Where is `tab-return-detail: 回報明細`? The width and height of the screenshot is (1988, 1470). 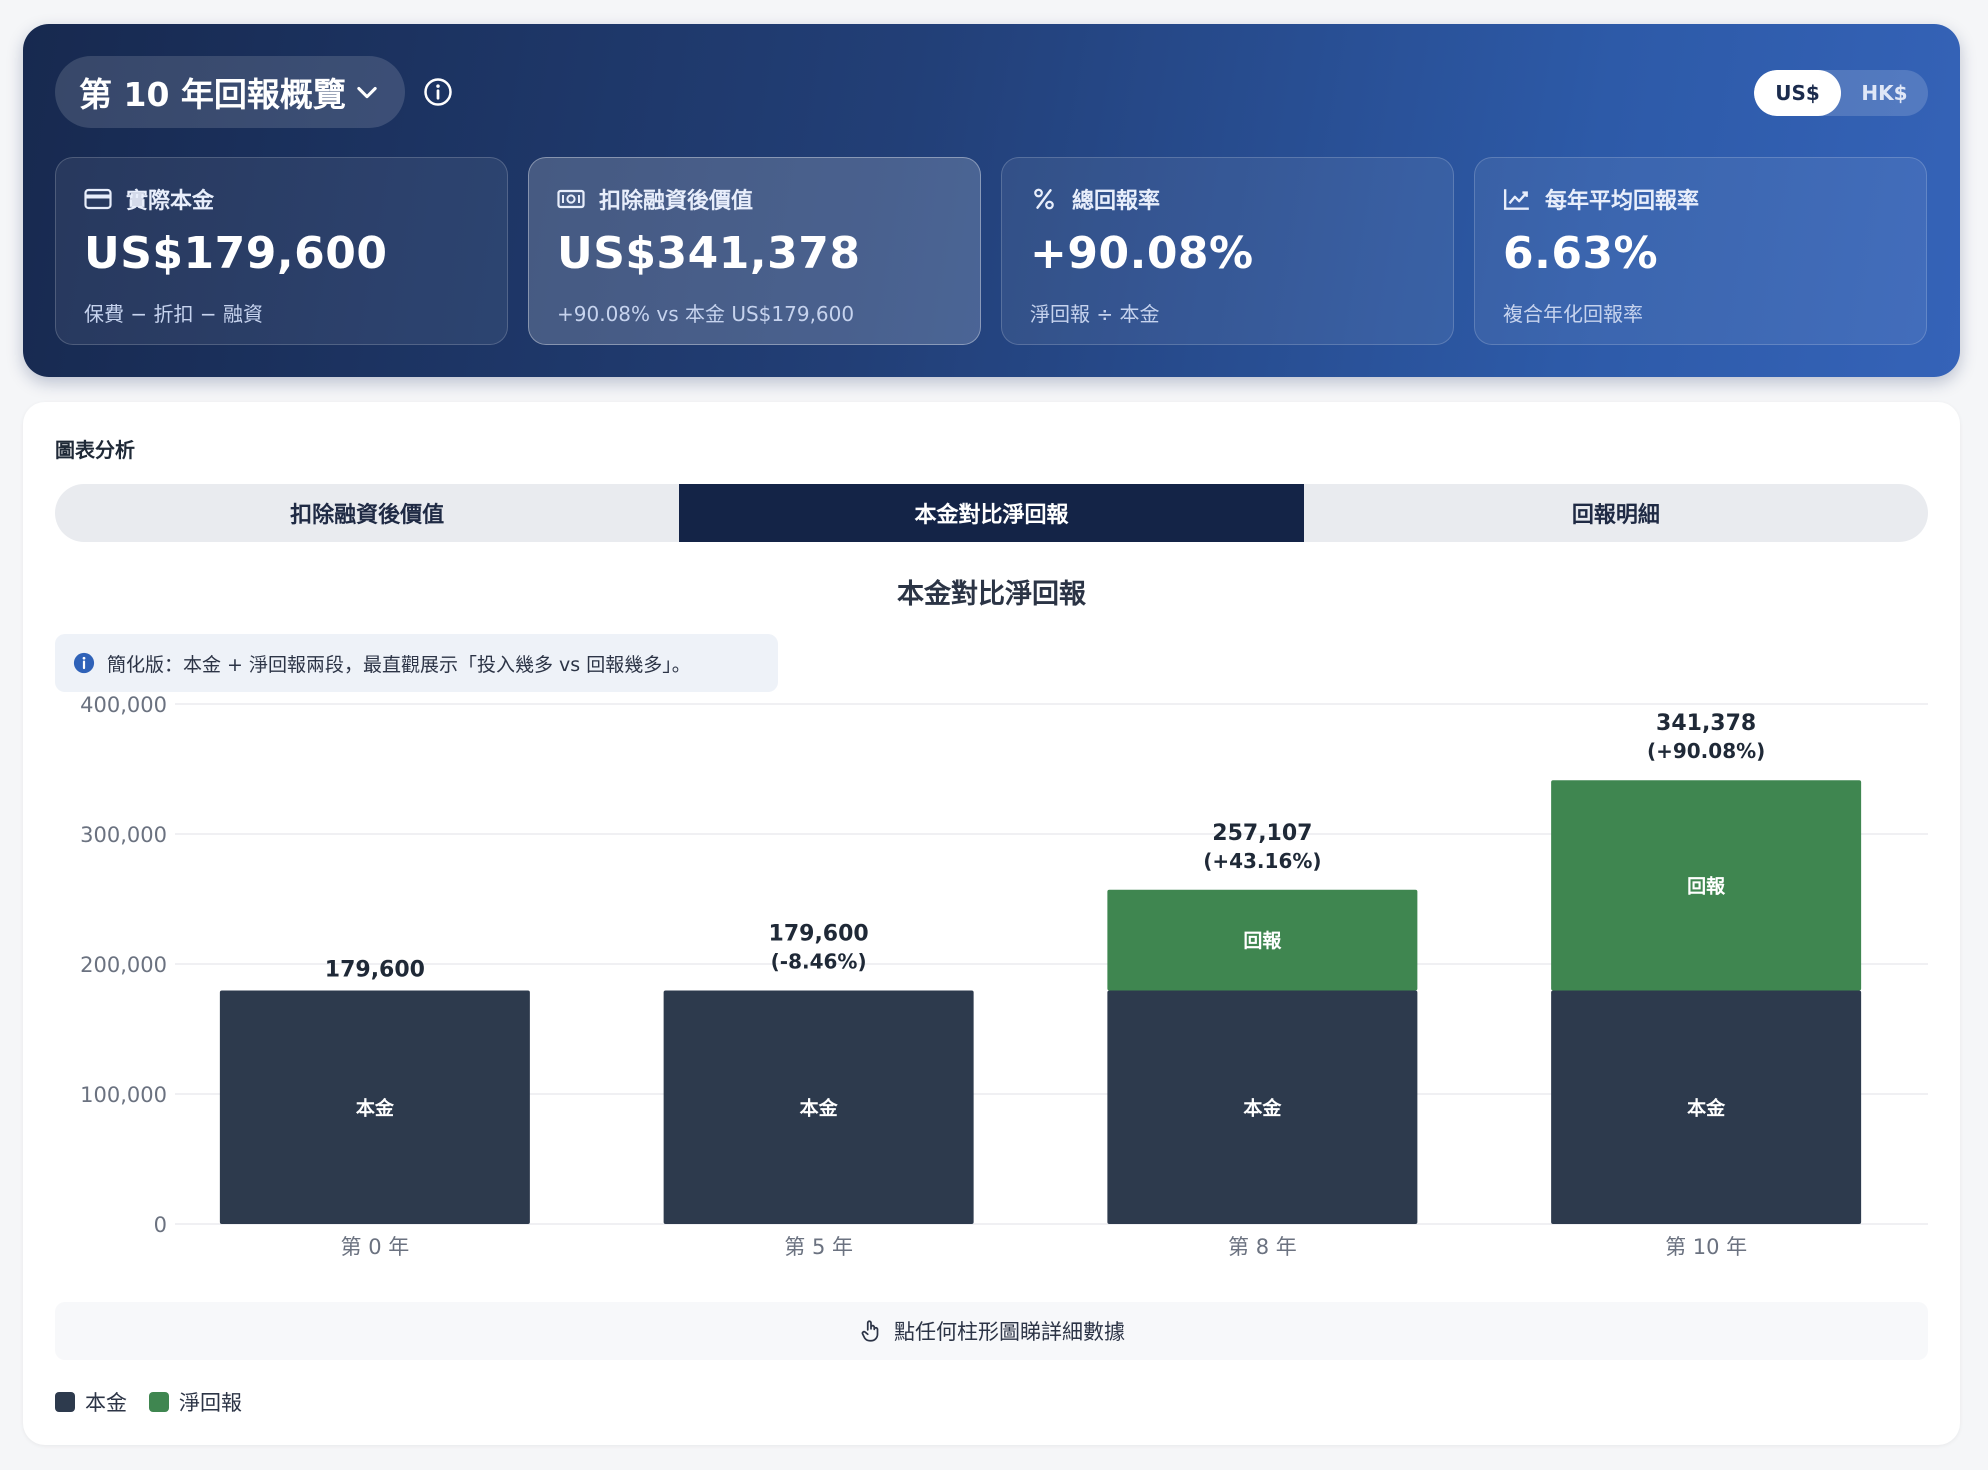 tab-return-detail: 回報明細 is located at coordinates (1616, 513).